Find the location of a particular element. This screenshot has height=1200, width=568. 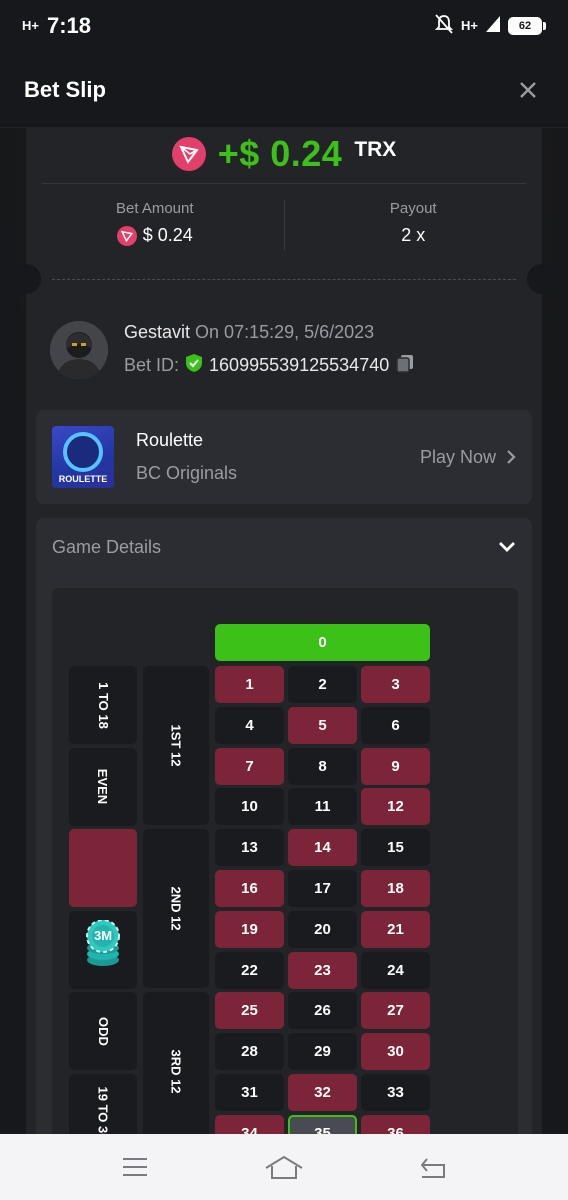

roulette-number-27: 27 is located at coordinates (395, 1011).